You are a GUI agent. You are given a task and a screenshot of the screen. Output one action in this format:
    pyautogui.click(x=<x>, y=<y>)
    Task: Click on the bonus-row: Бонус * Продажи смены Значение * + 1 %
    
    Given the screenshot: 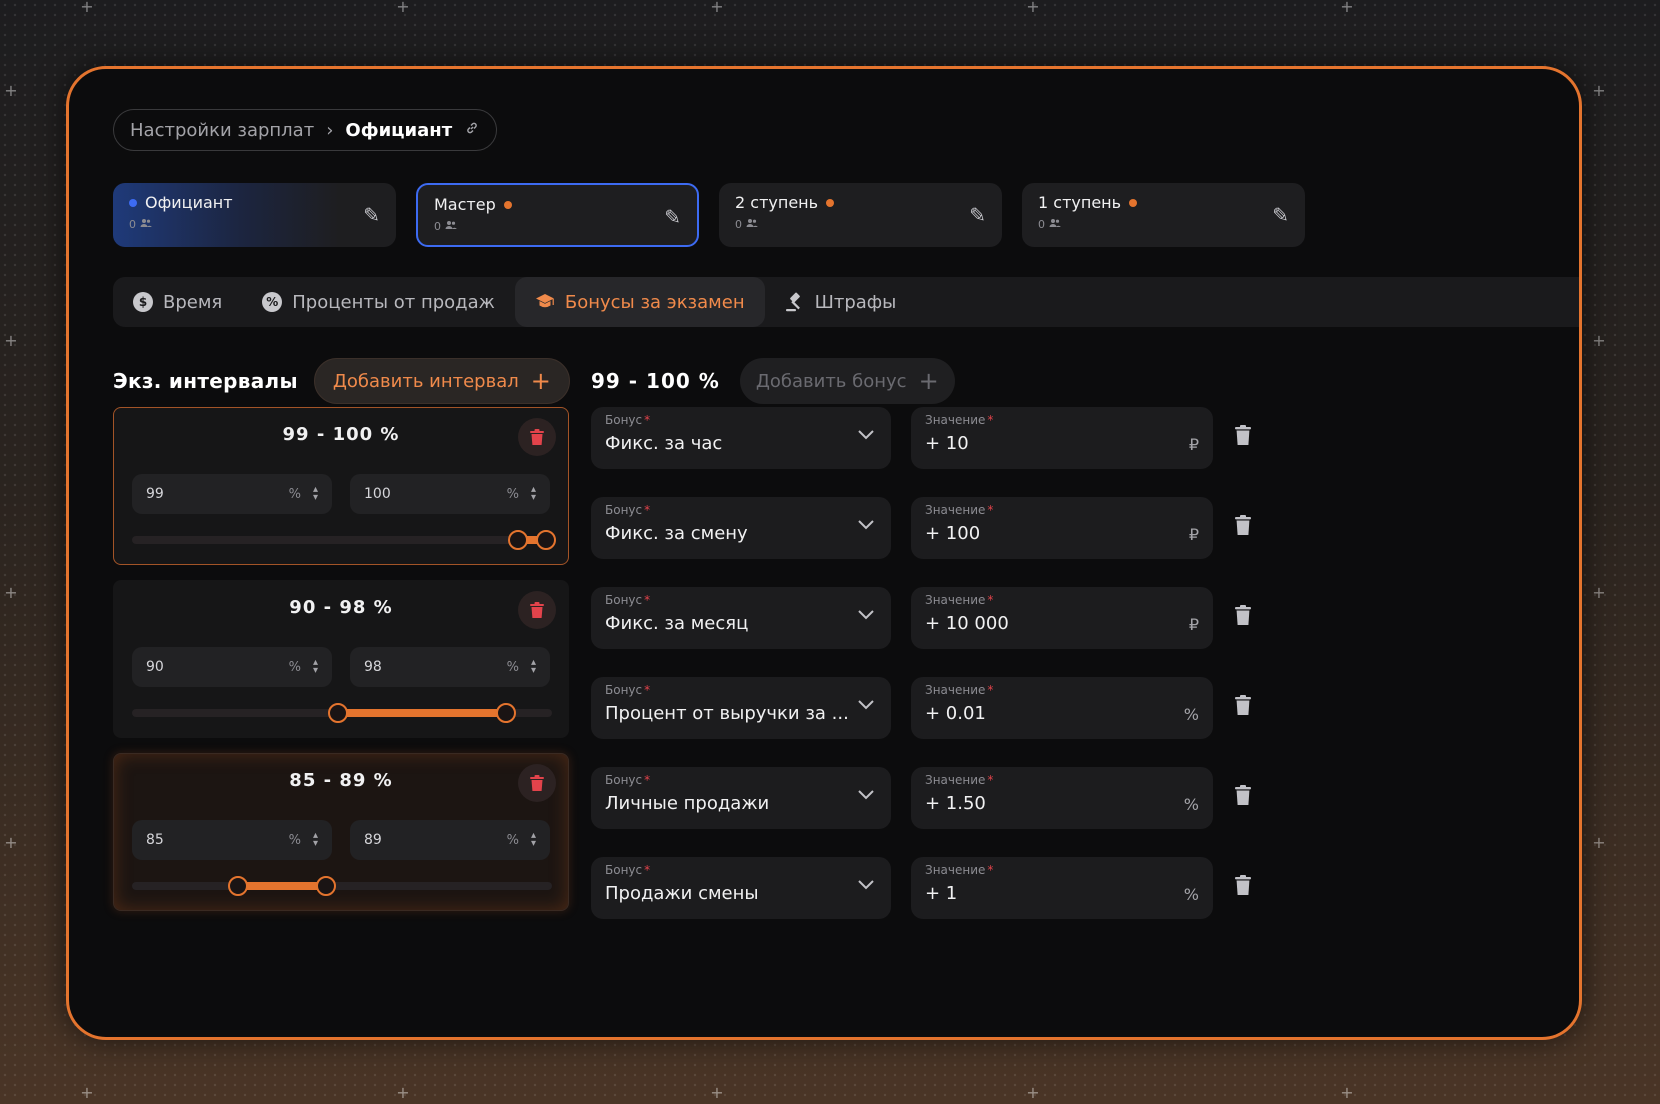 What is the action you would take?
    pyautogui.click(x=936, y=888)
    